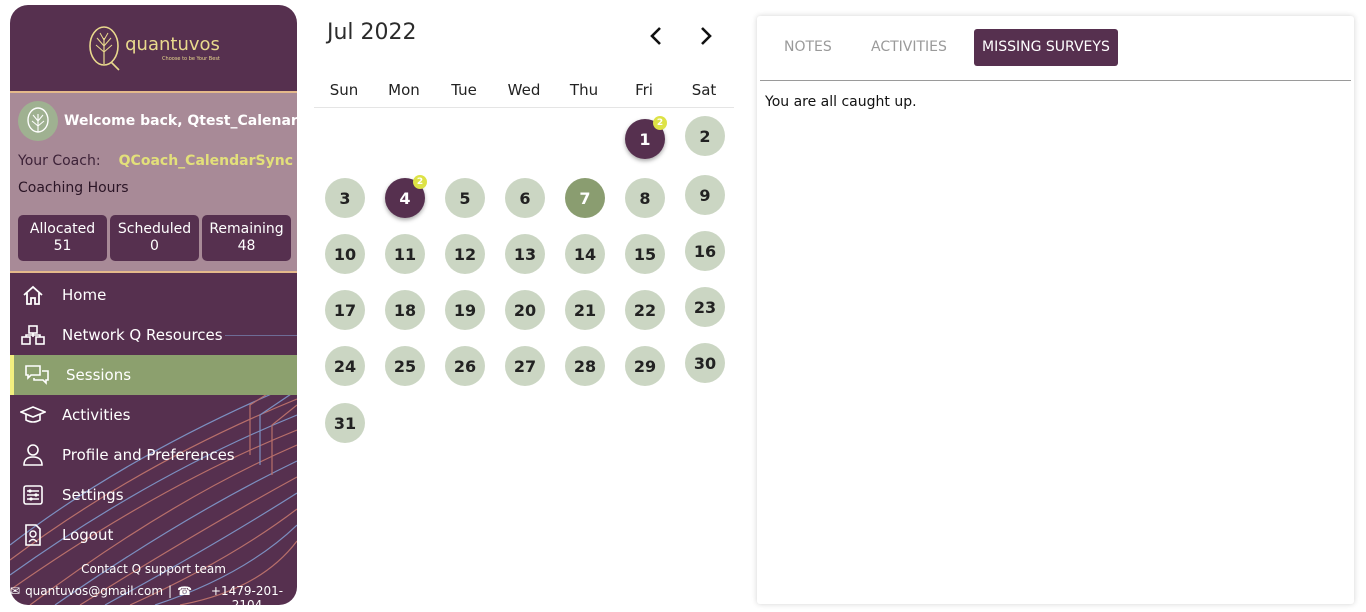  I want to click on calendar-day-number: 23, so click(705, 307).